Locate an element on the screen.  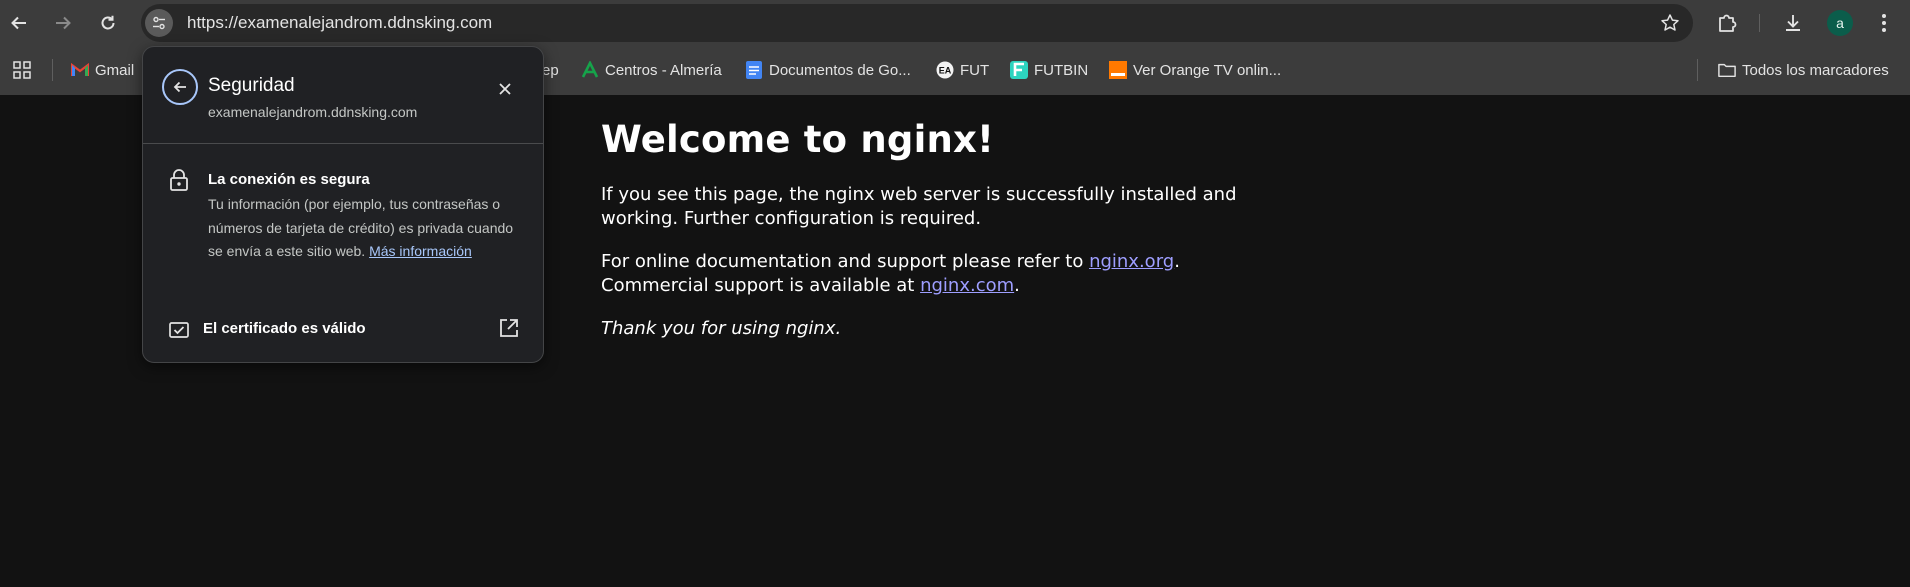
bookmark-label: Centros - Almería is located at coordinates (663, 70).